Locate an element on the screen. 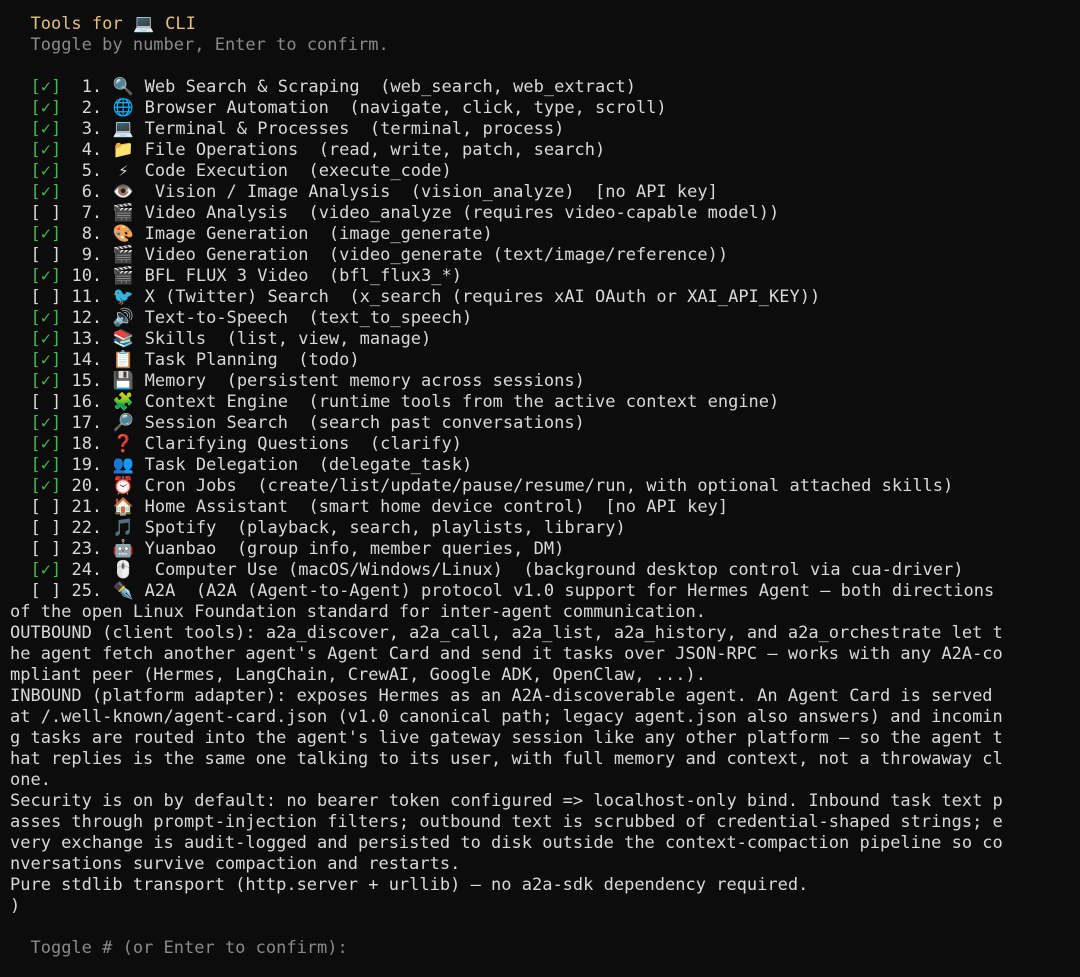 The height and width of the screenshot is (977, 1080). tool-number: 6. is located at coordinates (92, 192).